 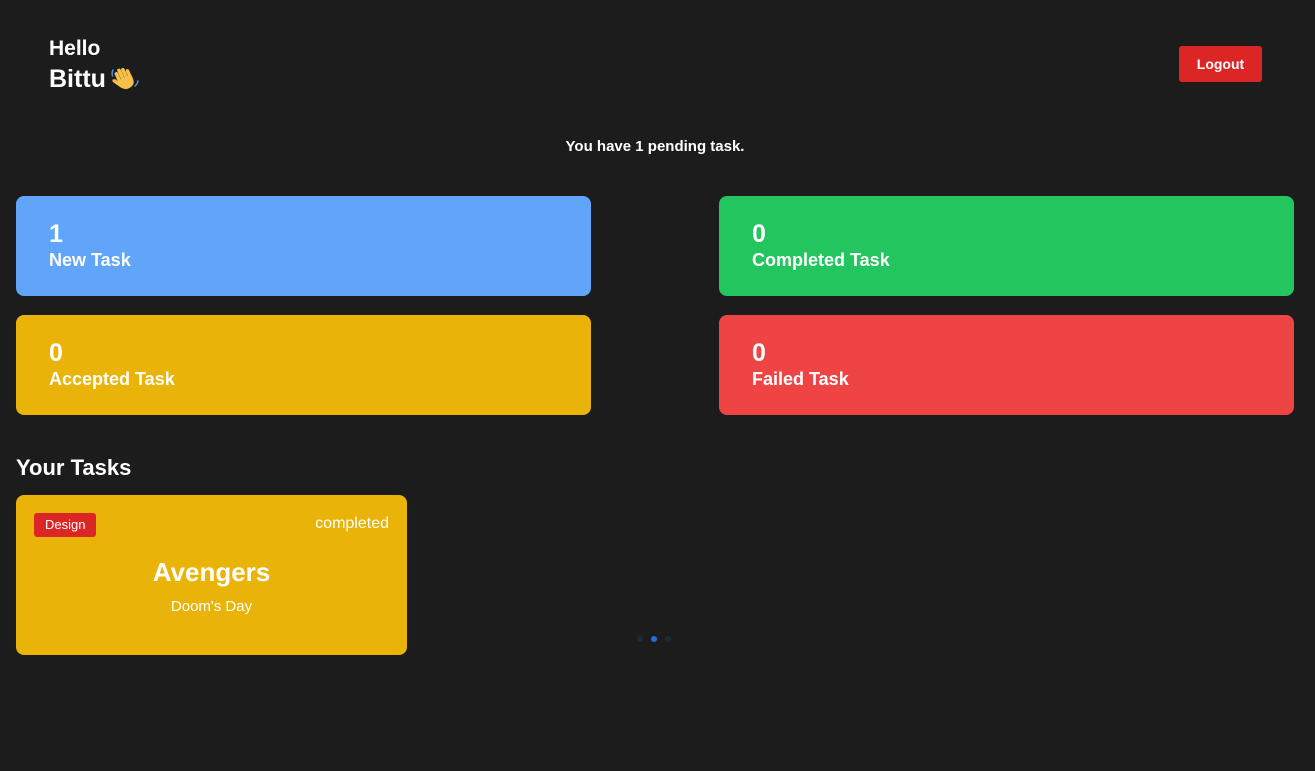 I want to click on new-task-count: 1, so click(x=56, y=234).